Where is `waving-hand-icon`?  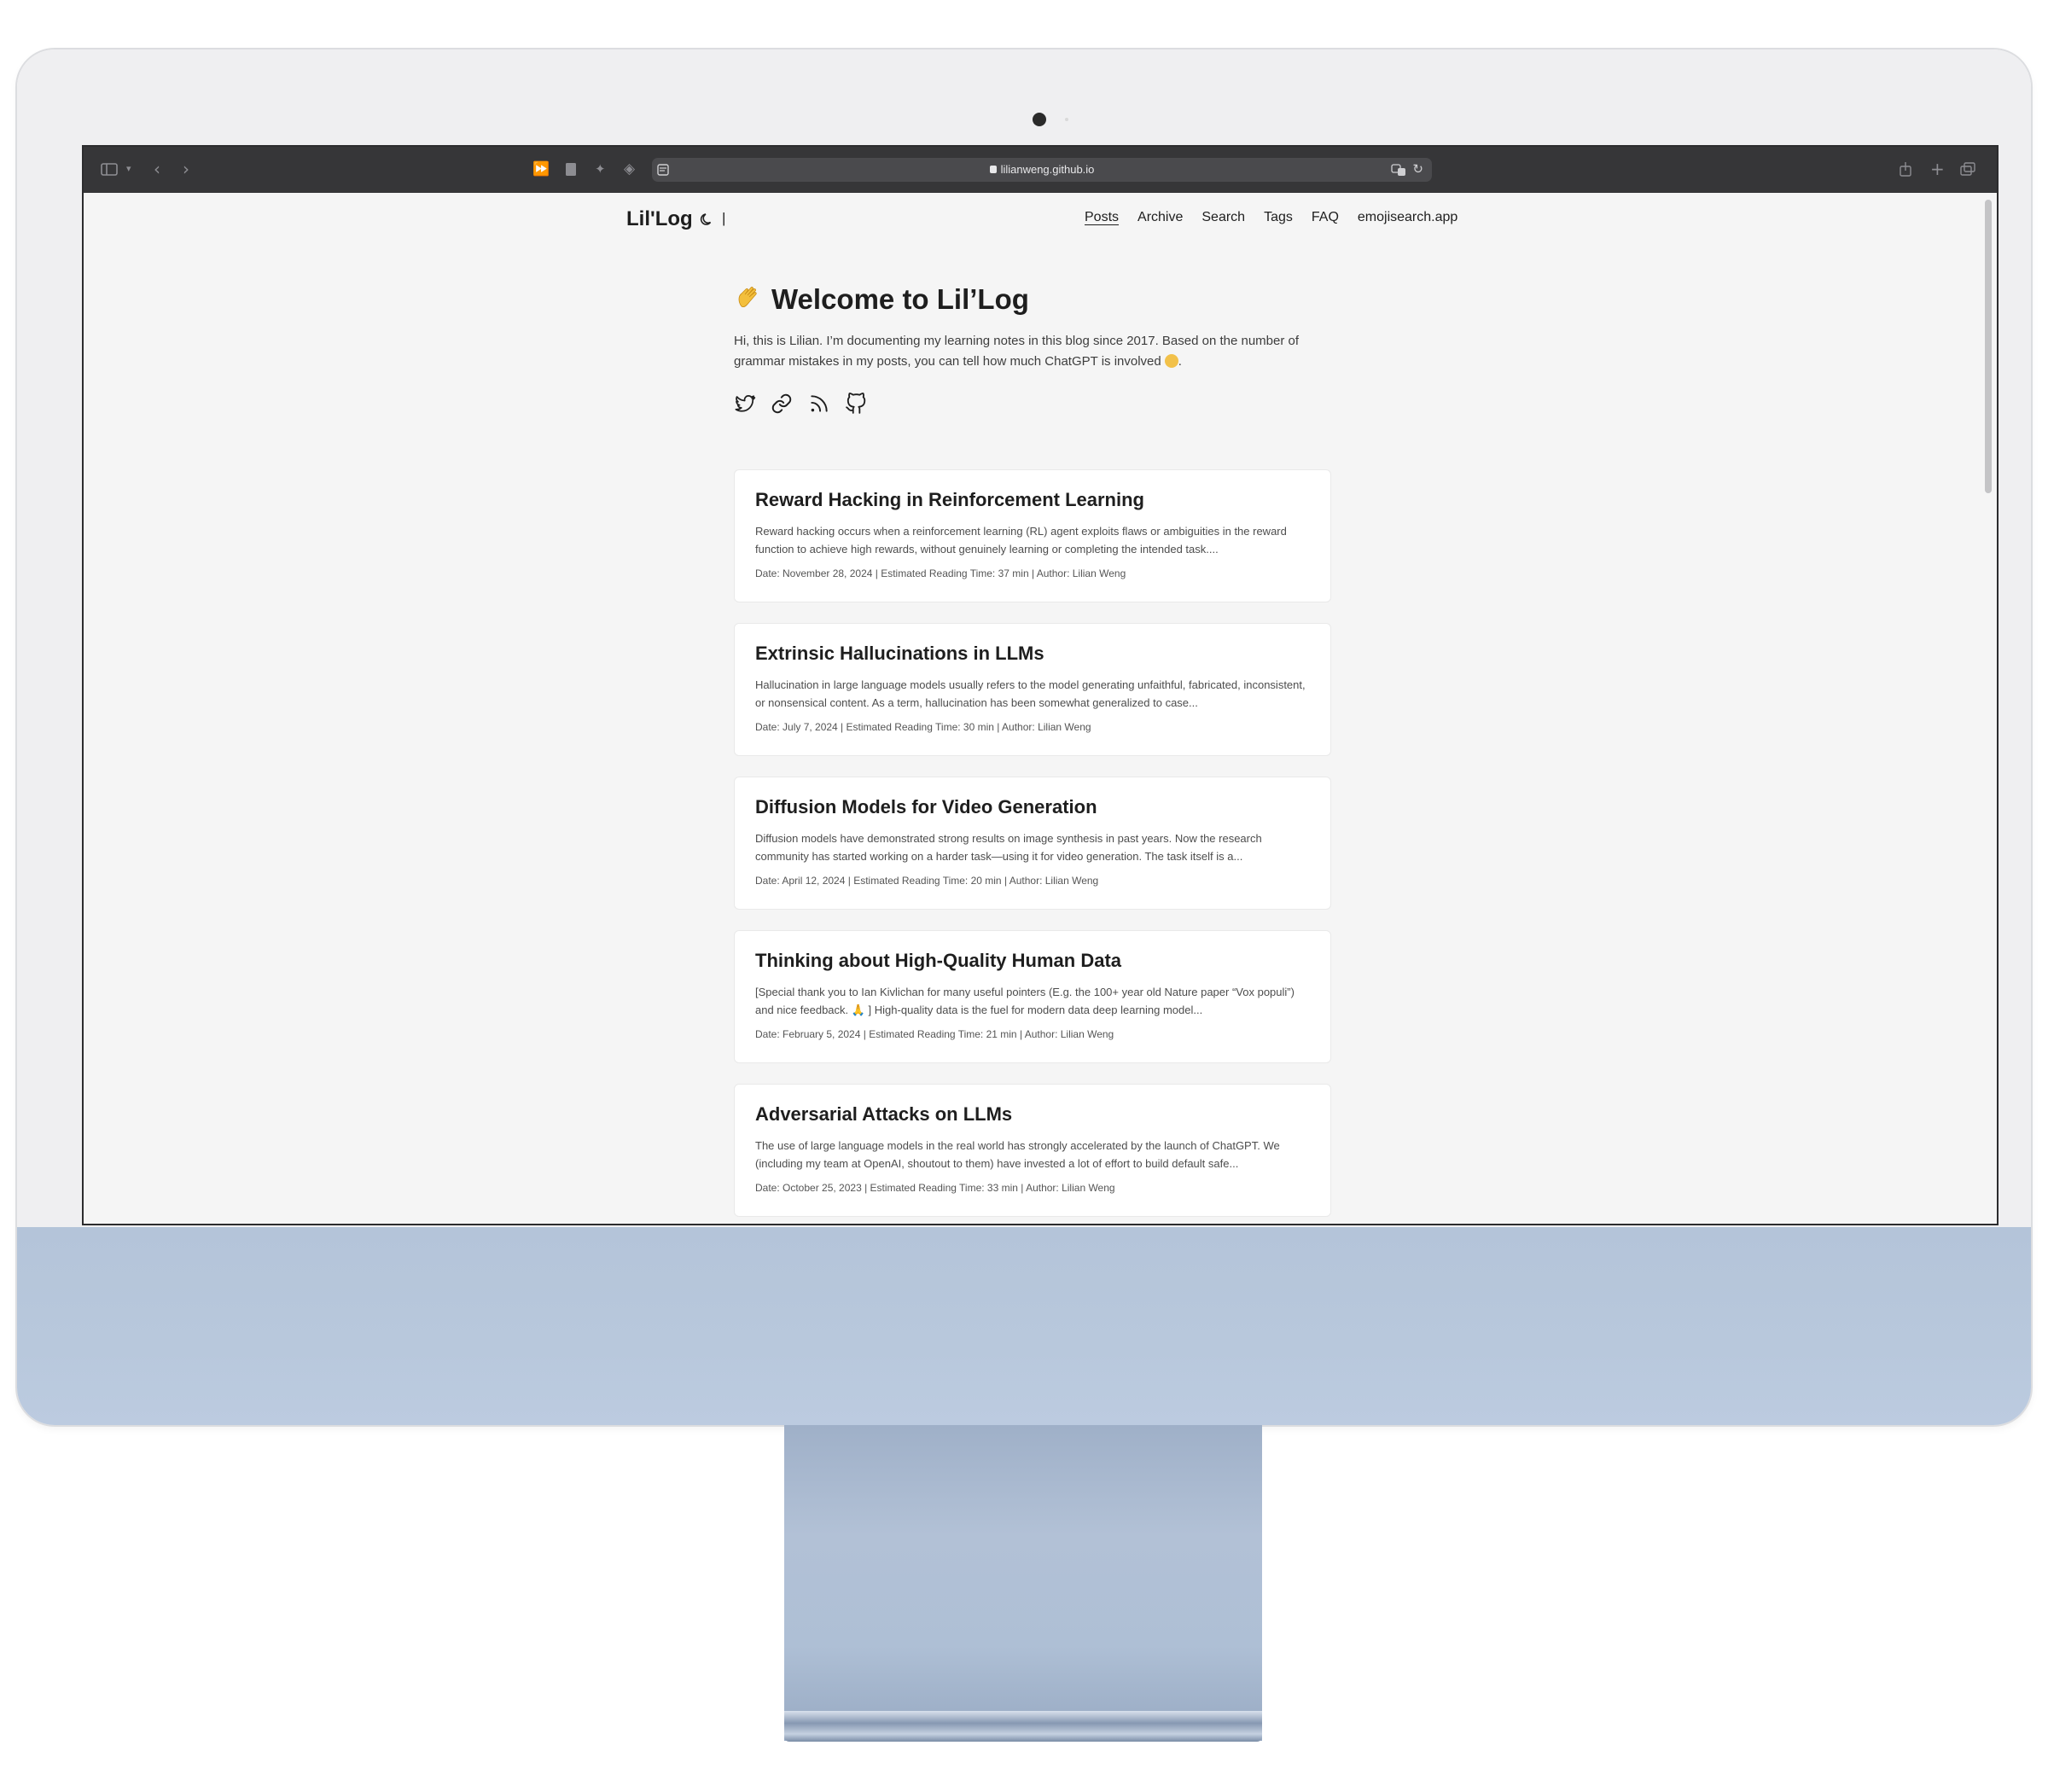 waving-hand-icon is located at coordinates (748, 297).